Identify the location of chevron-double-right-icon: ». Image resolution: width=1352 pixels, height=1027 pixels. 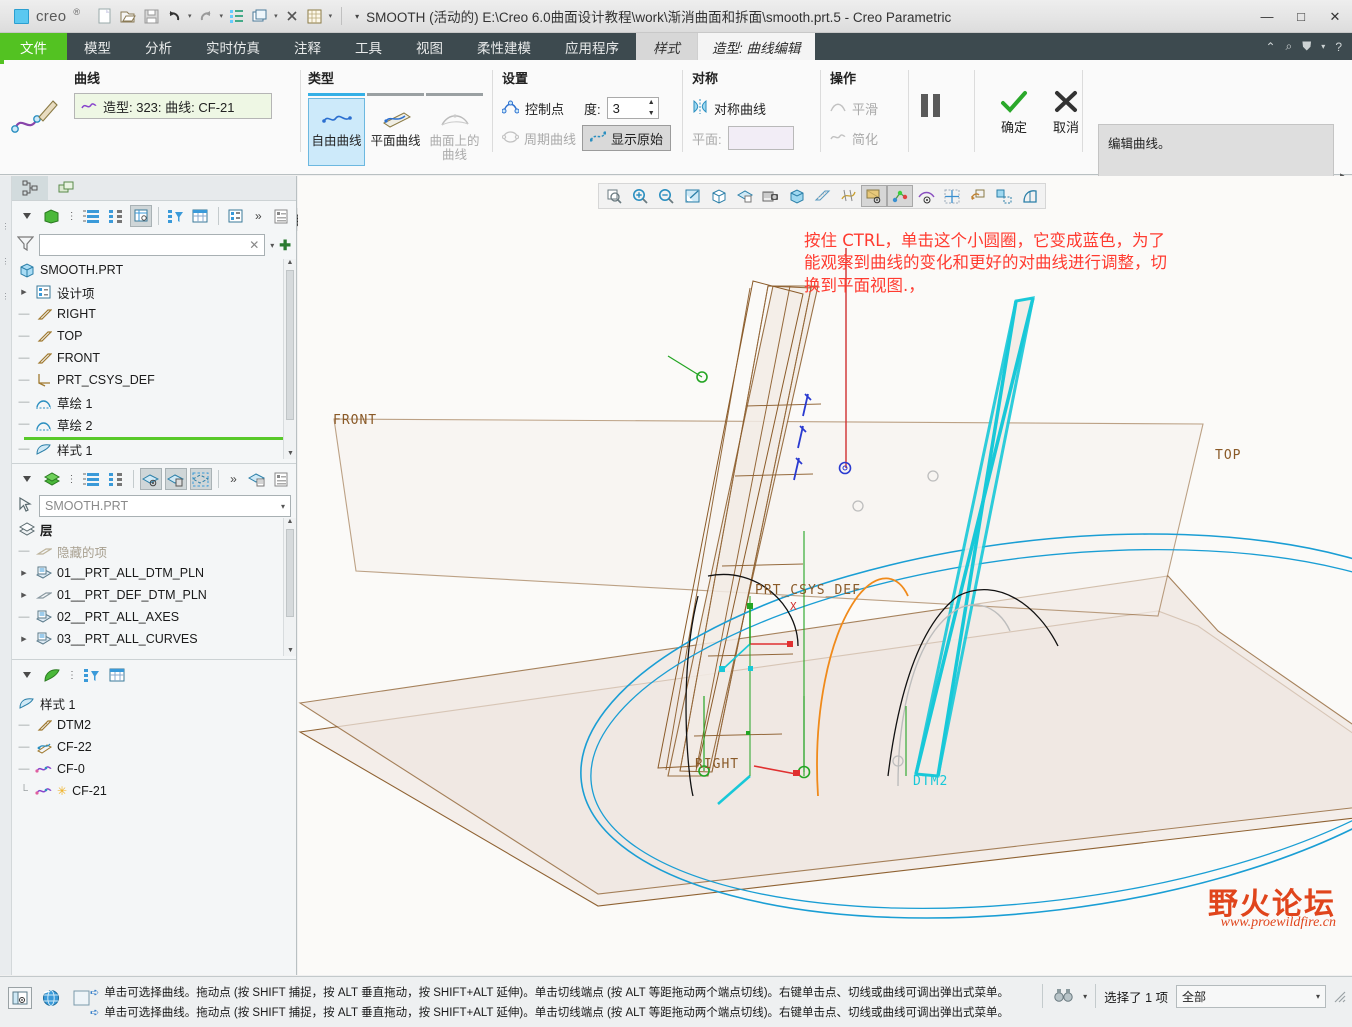
(234, 479).